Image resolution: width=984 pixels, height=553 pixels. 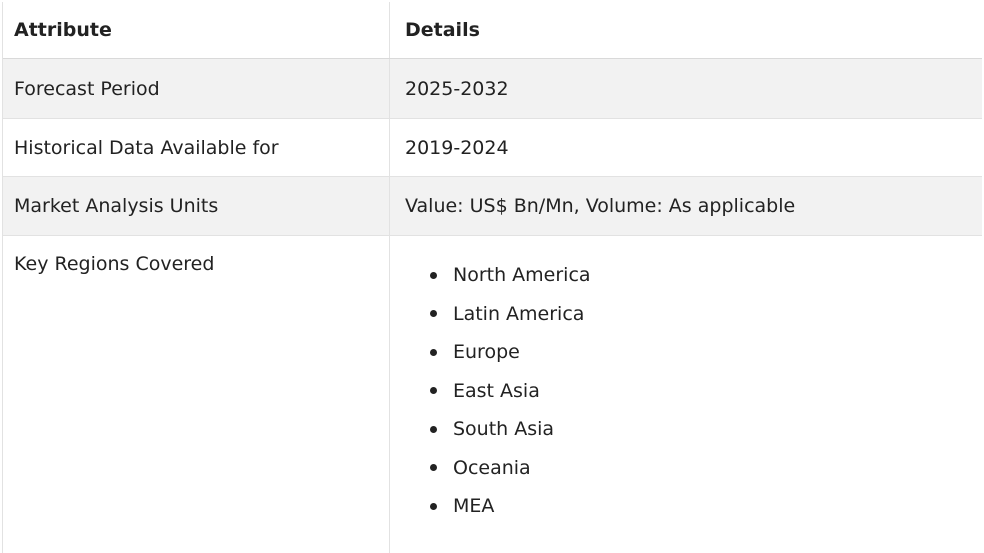 I want to click on list-item: Oceania, so click(x=510, y=468).